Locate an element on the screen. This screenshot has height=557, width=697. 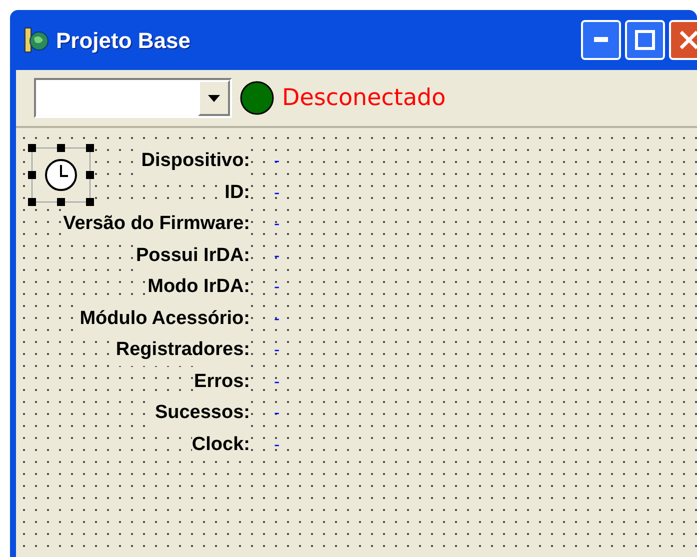
close-icon is located at coordinates (688, 40).